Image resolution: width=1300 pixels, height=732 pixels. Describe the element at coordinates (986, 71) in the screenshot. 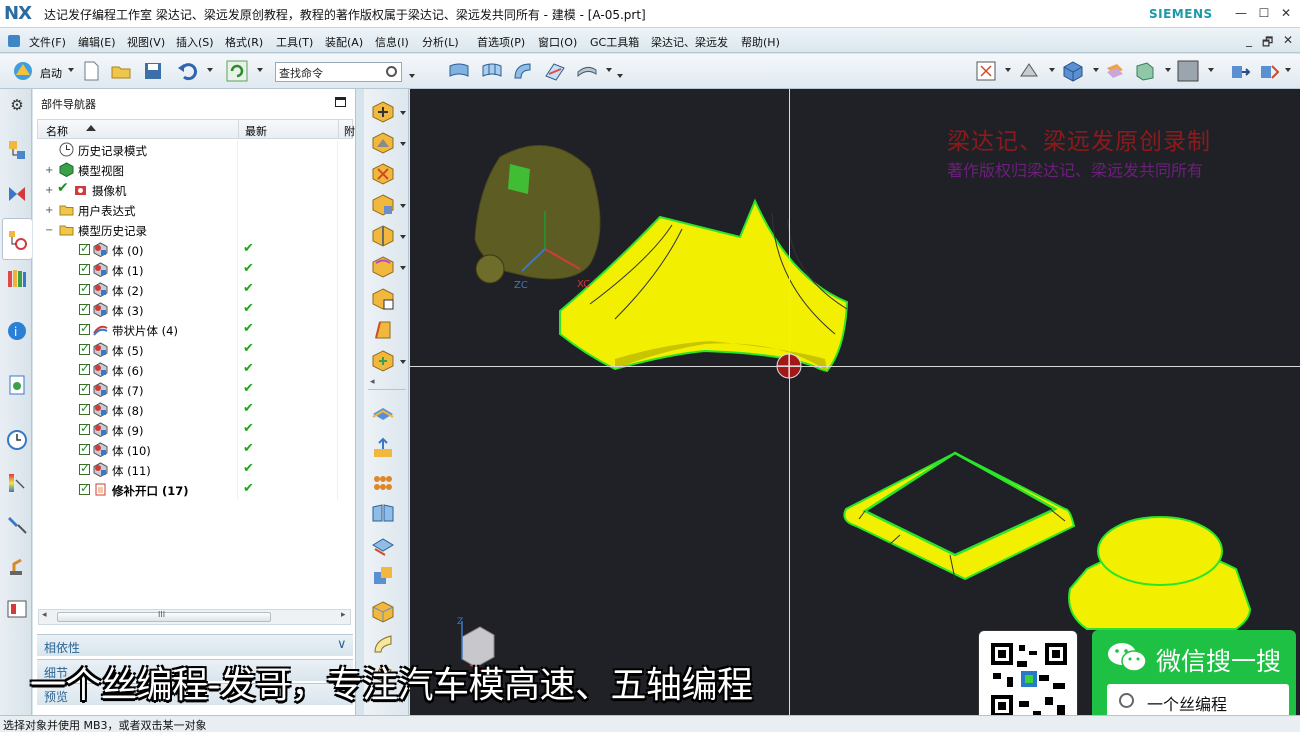

I see `fit-view-icon` at that location.